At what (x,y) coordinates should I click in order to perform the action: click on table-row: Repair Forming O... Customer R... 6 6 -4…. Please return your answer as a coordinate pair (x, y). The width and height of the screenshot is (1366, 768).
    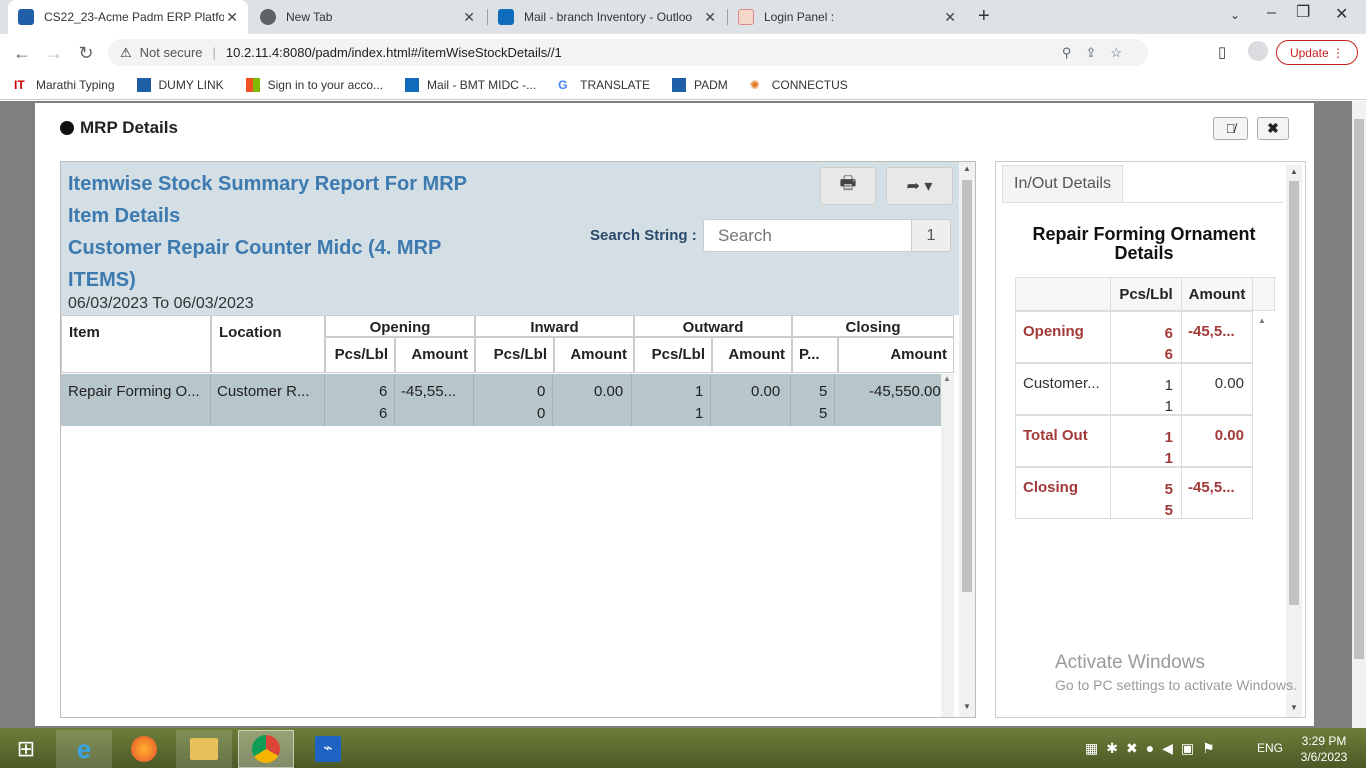
    Looking at the image, I should click on (501, 400).